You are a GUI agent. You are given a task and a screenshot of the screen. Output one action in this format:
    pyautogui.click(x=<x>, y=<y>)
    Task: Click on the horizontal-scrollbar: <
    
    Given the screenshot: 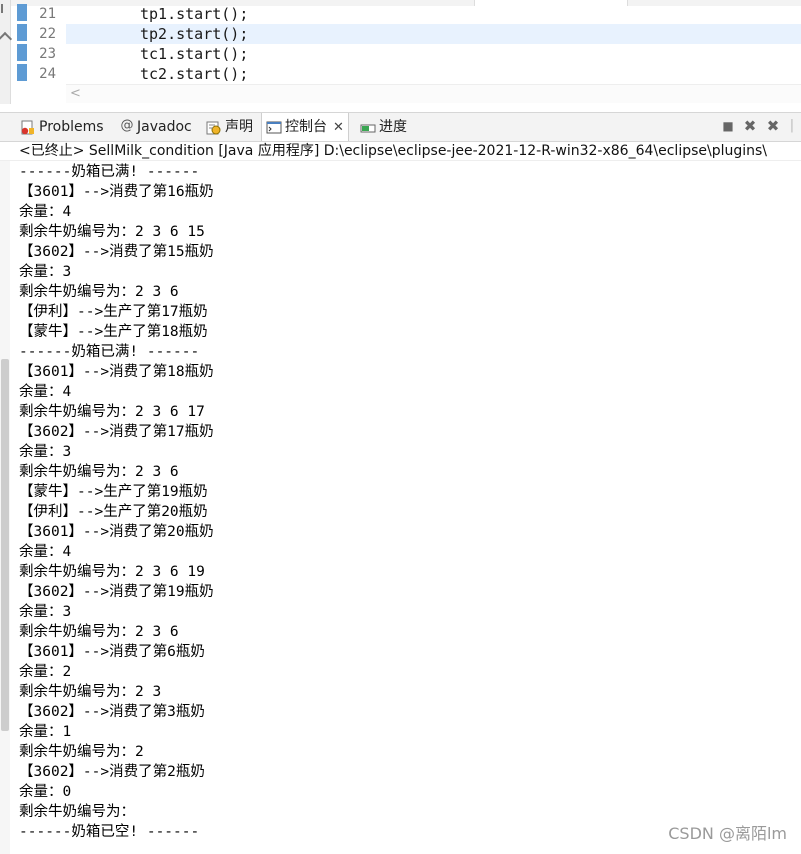 What is the action you would take?
    pyautogui.click(x=433, y=93)
    